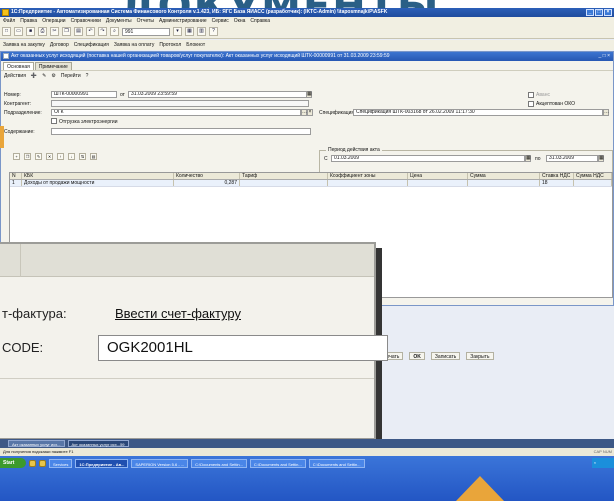 The width and height of the screenshot is (614, 501). I want to click on col-kbk: КБК, so click(98, 176).